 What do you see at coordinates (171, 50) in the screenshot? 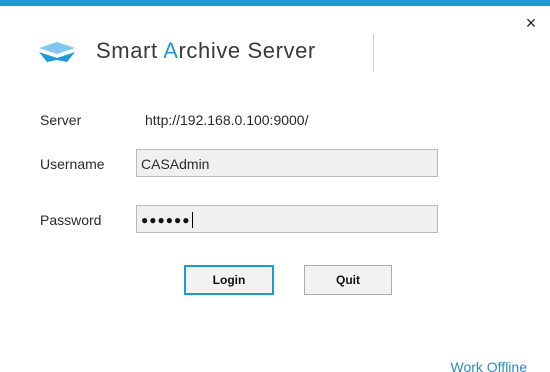
I see `app-title-accent: A` at bounding box center [171, 50].